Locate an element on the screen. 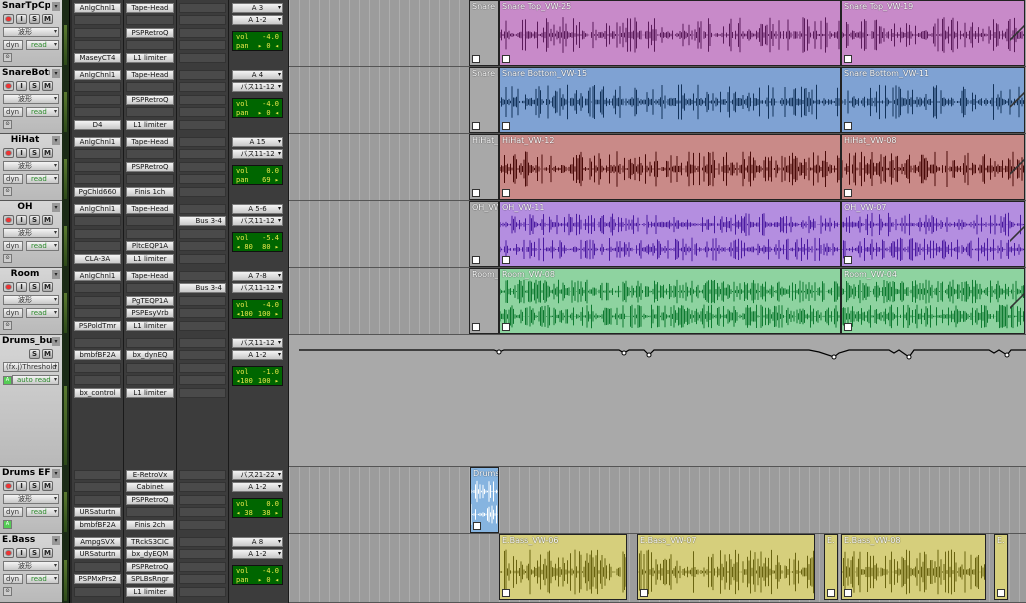 Image resolution: width=1026 pixels, height=603 pixels. audio-region: Room_VW-04 is located at coordinates (933, 301).